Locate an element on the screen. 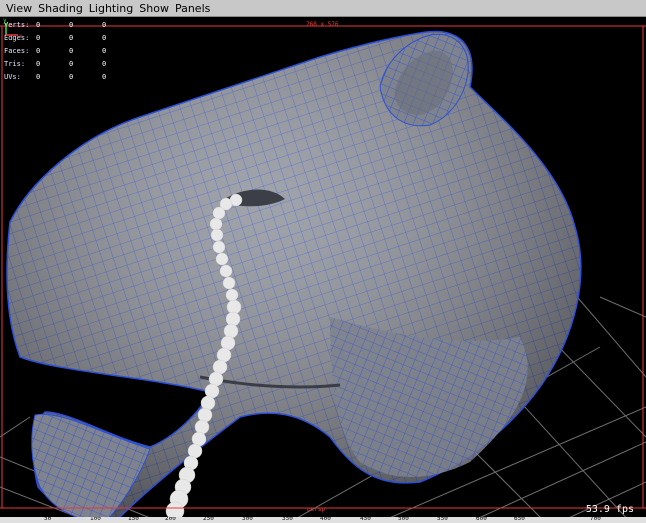  hud-row-tris: Tris: 0 0 0 is located at coordinates (55, 64).